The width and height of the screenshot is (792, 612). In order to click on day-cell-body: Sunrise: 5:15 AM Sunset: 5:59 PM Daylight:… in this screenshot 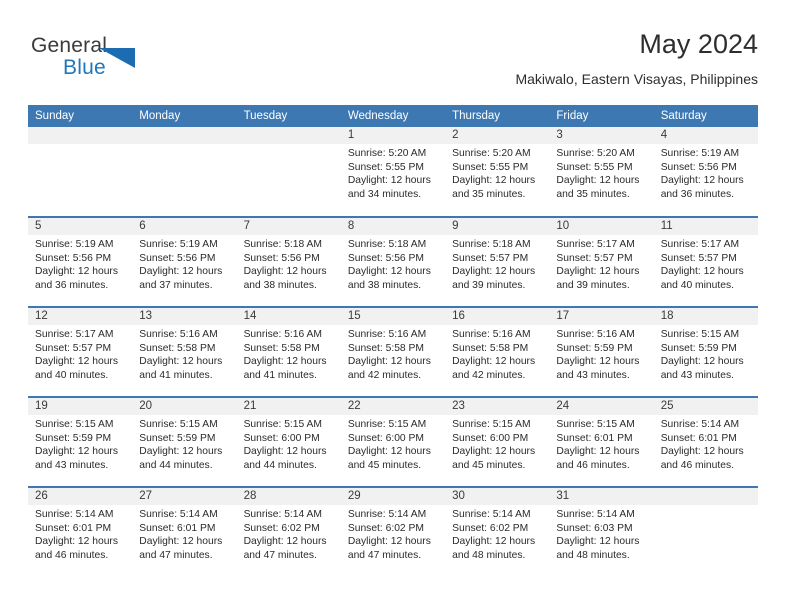, I will do `click(184, 443)`.